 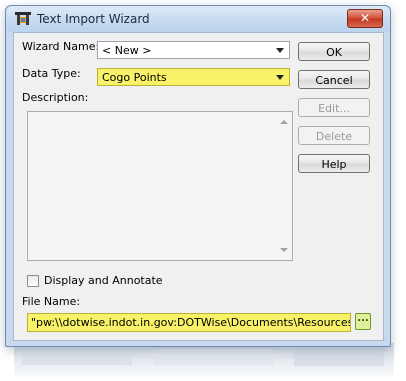 What do you see at coordinates (103, 280) in the screenshot?
I see `display-annotate-label: Display and Annotate` at bounding box center [103, 280].